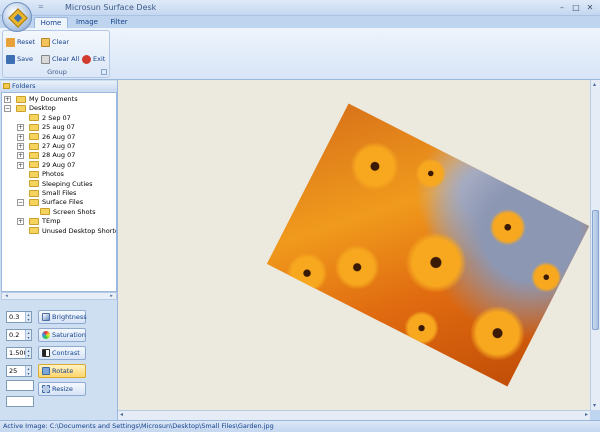  What do you see at coordinates (20, 385) in the screenshot?
I see `resize-width-field` at bounding box center [20, 385].